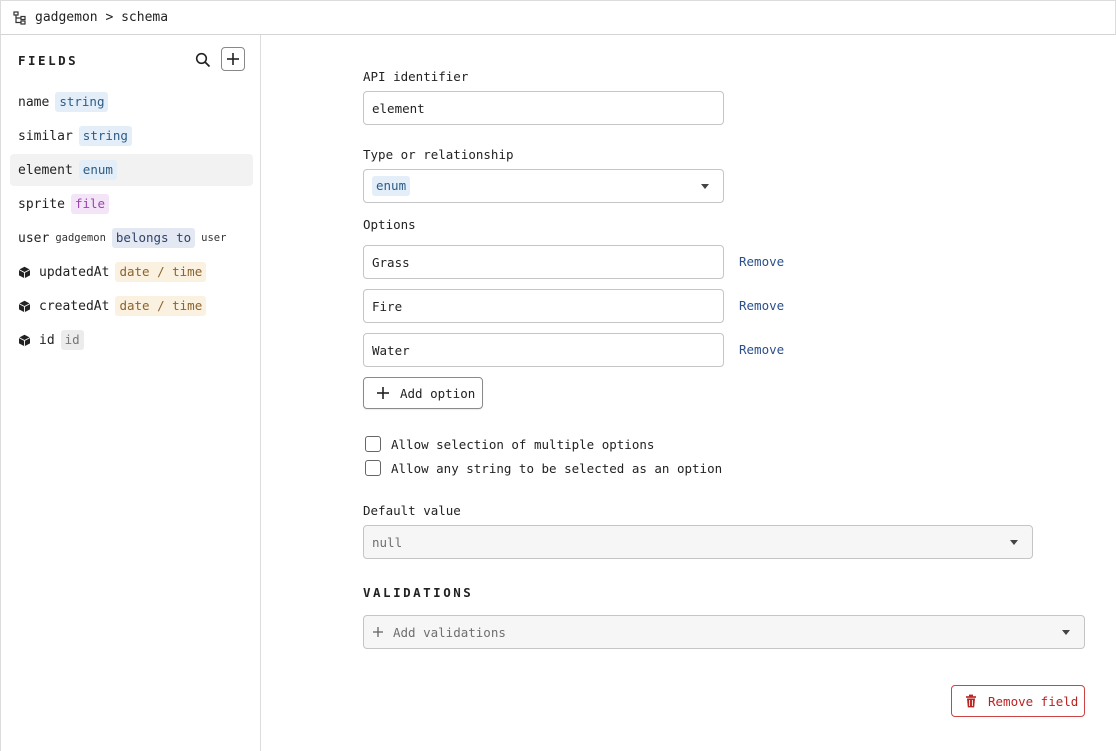 Image resolution: width=1116 pixels, height=751 pixels. What do you see at coordinates (153, 238) in the screenshot?
I see `field-type-badge: belongs to` at bounding box center [153, 238].